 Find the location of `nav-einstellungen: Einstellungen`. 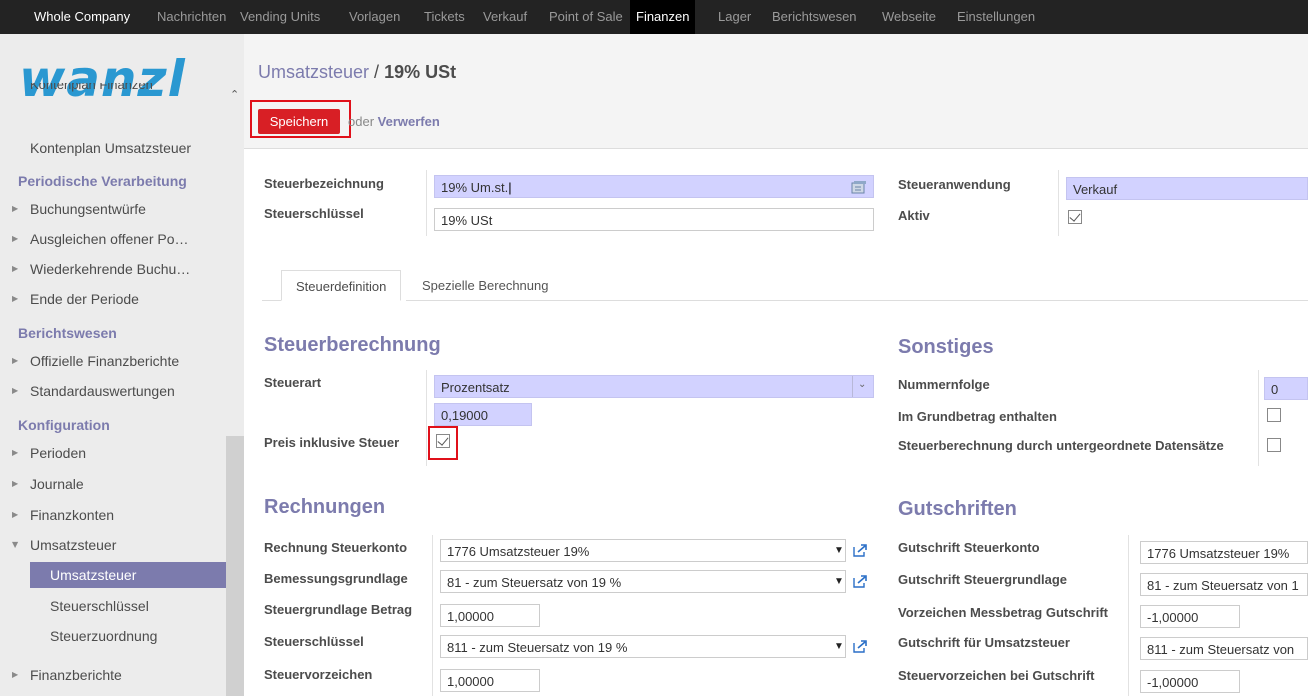

nav-einstellungen: Einstellungen is located at coordinates (996, 17).